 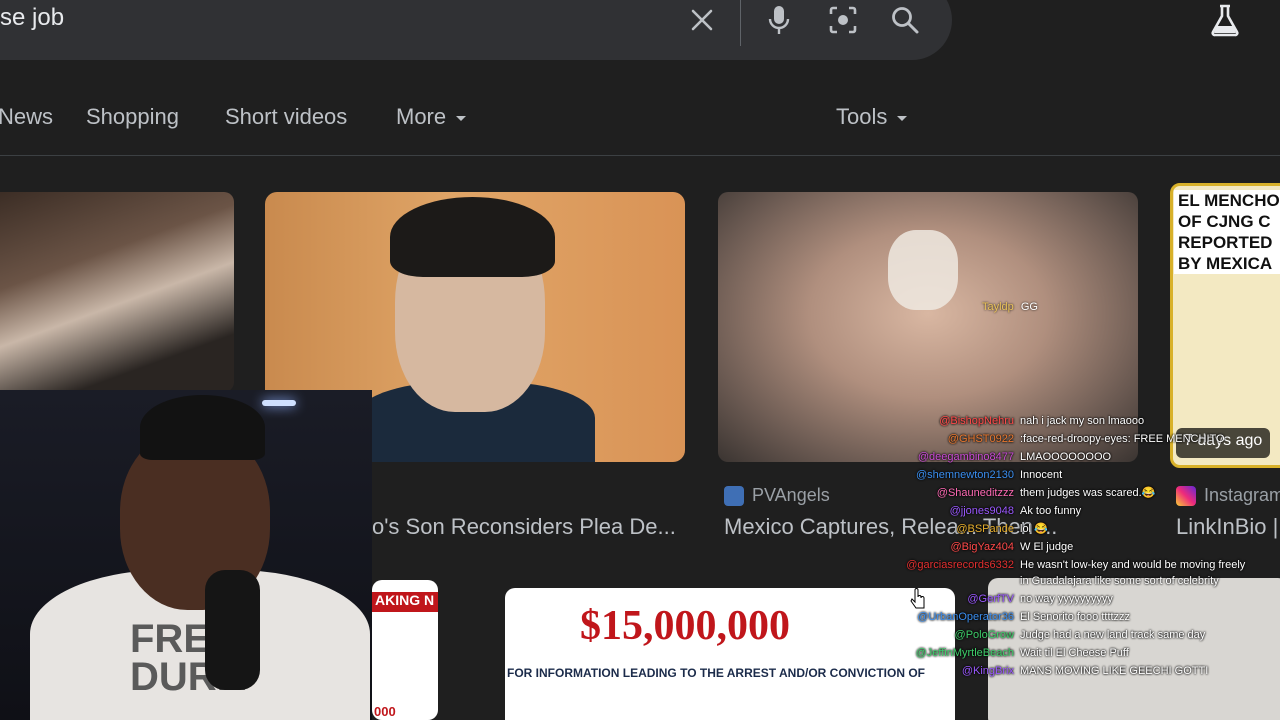 I want to click on ring-light, so click(x=279, y=403).